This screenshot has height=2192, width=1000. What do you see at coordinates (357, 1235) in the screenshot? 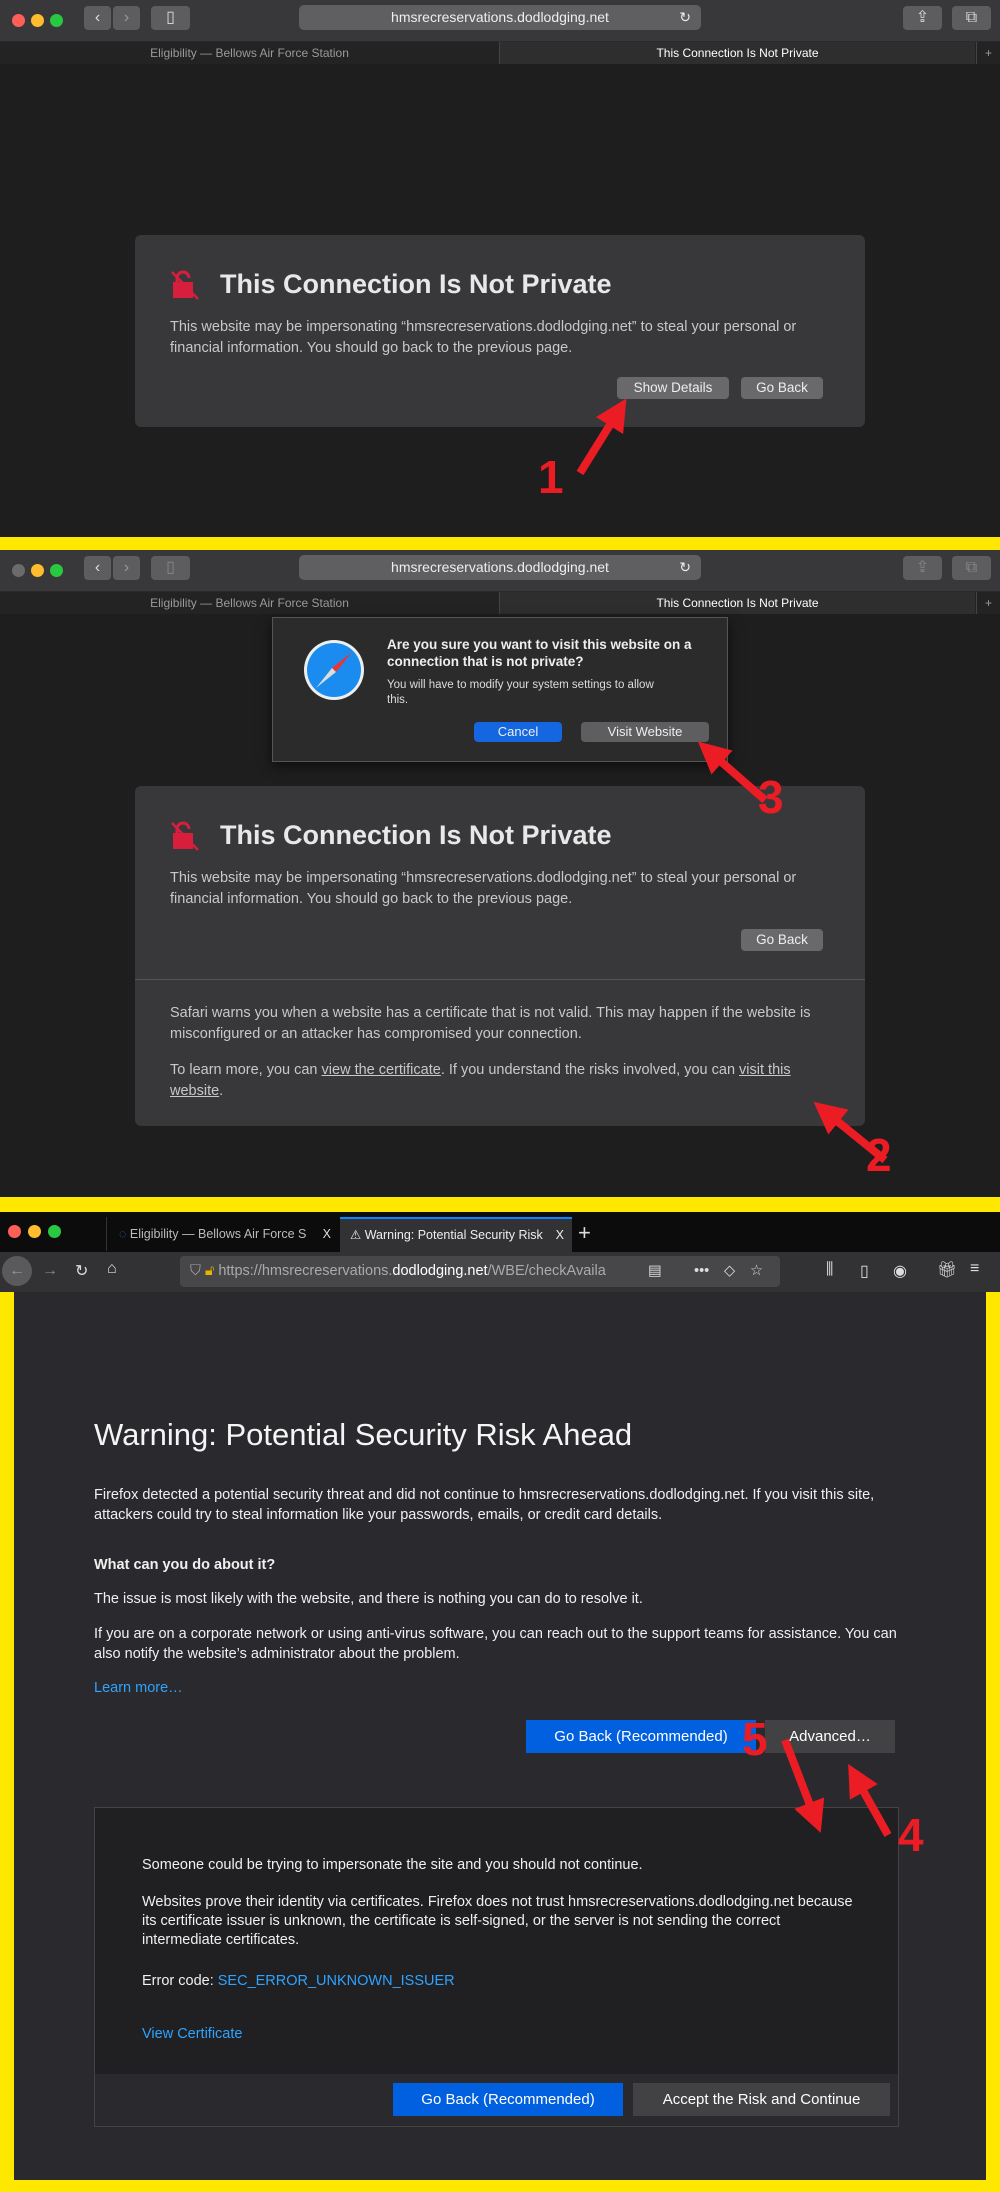
I see `warning-icon: ⚠` at bounding box center [357, 1235].